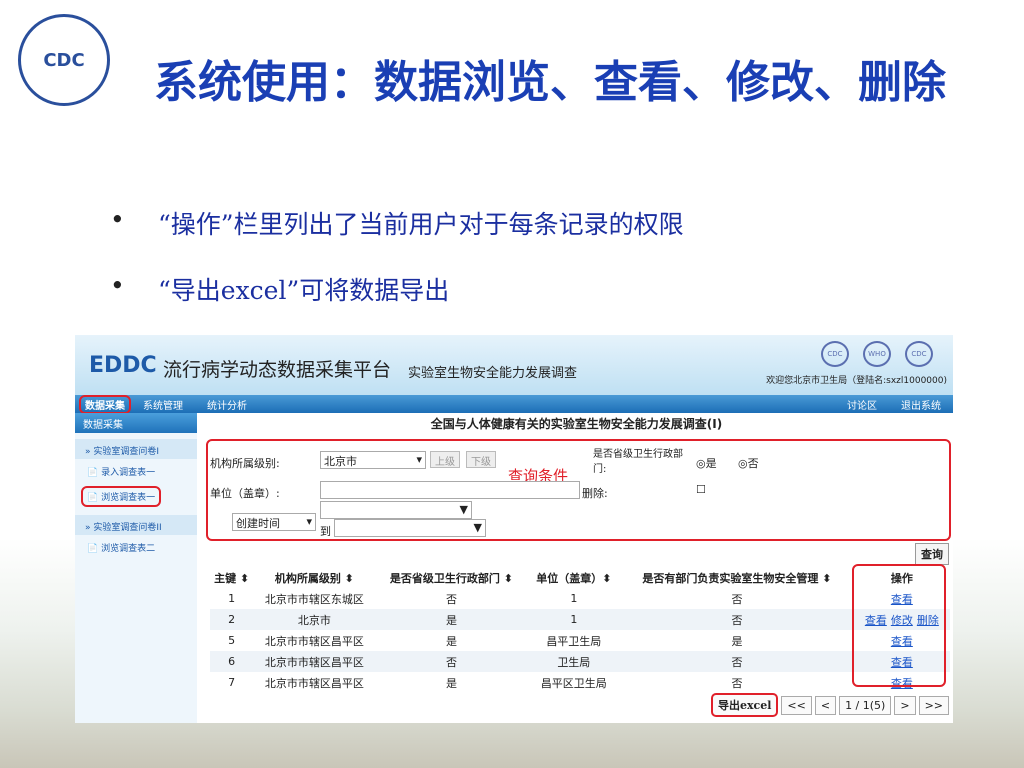 Image resolution: width=1024 pixels, height=768 pixels. Describe the element at coordinates (314, 599) in the screenshot. I see `table-cell: 北京市市辖区东城区` at that location.